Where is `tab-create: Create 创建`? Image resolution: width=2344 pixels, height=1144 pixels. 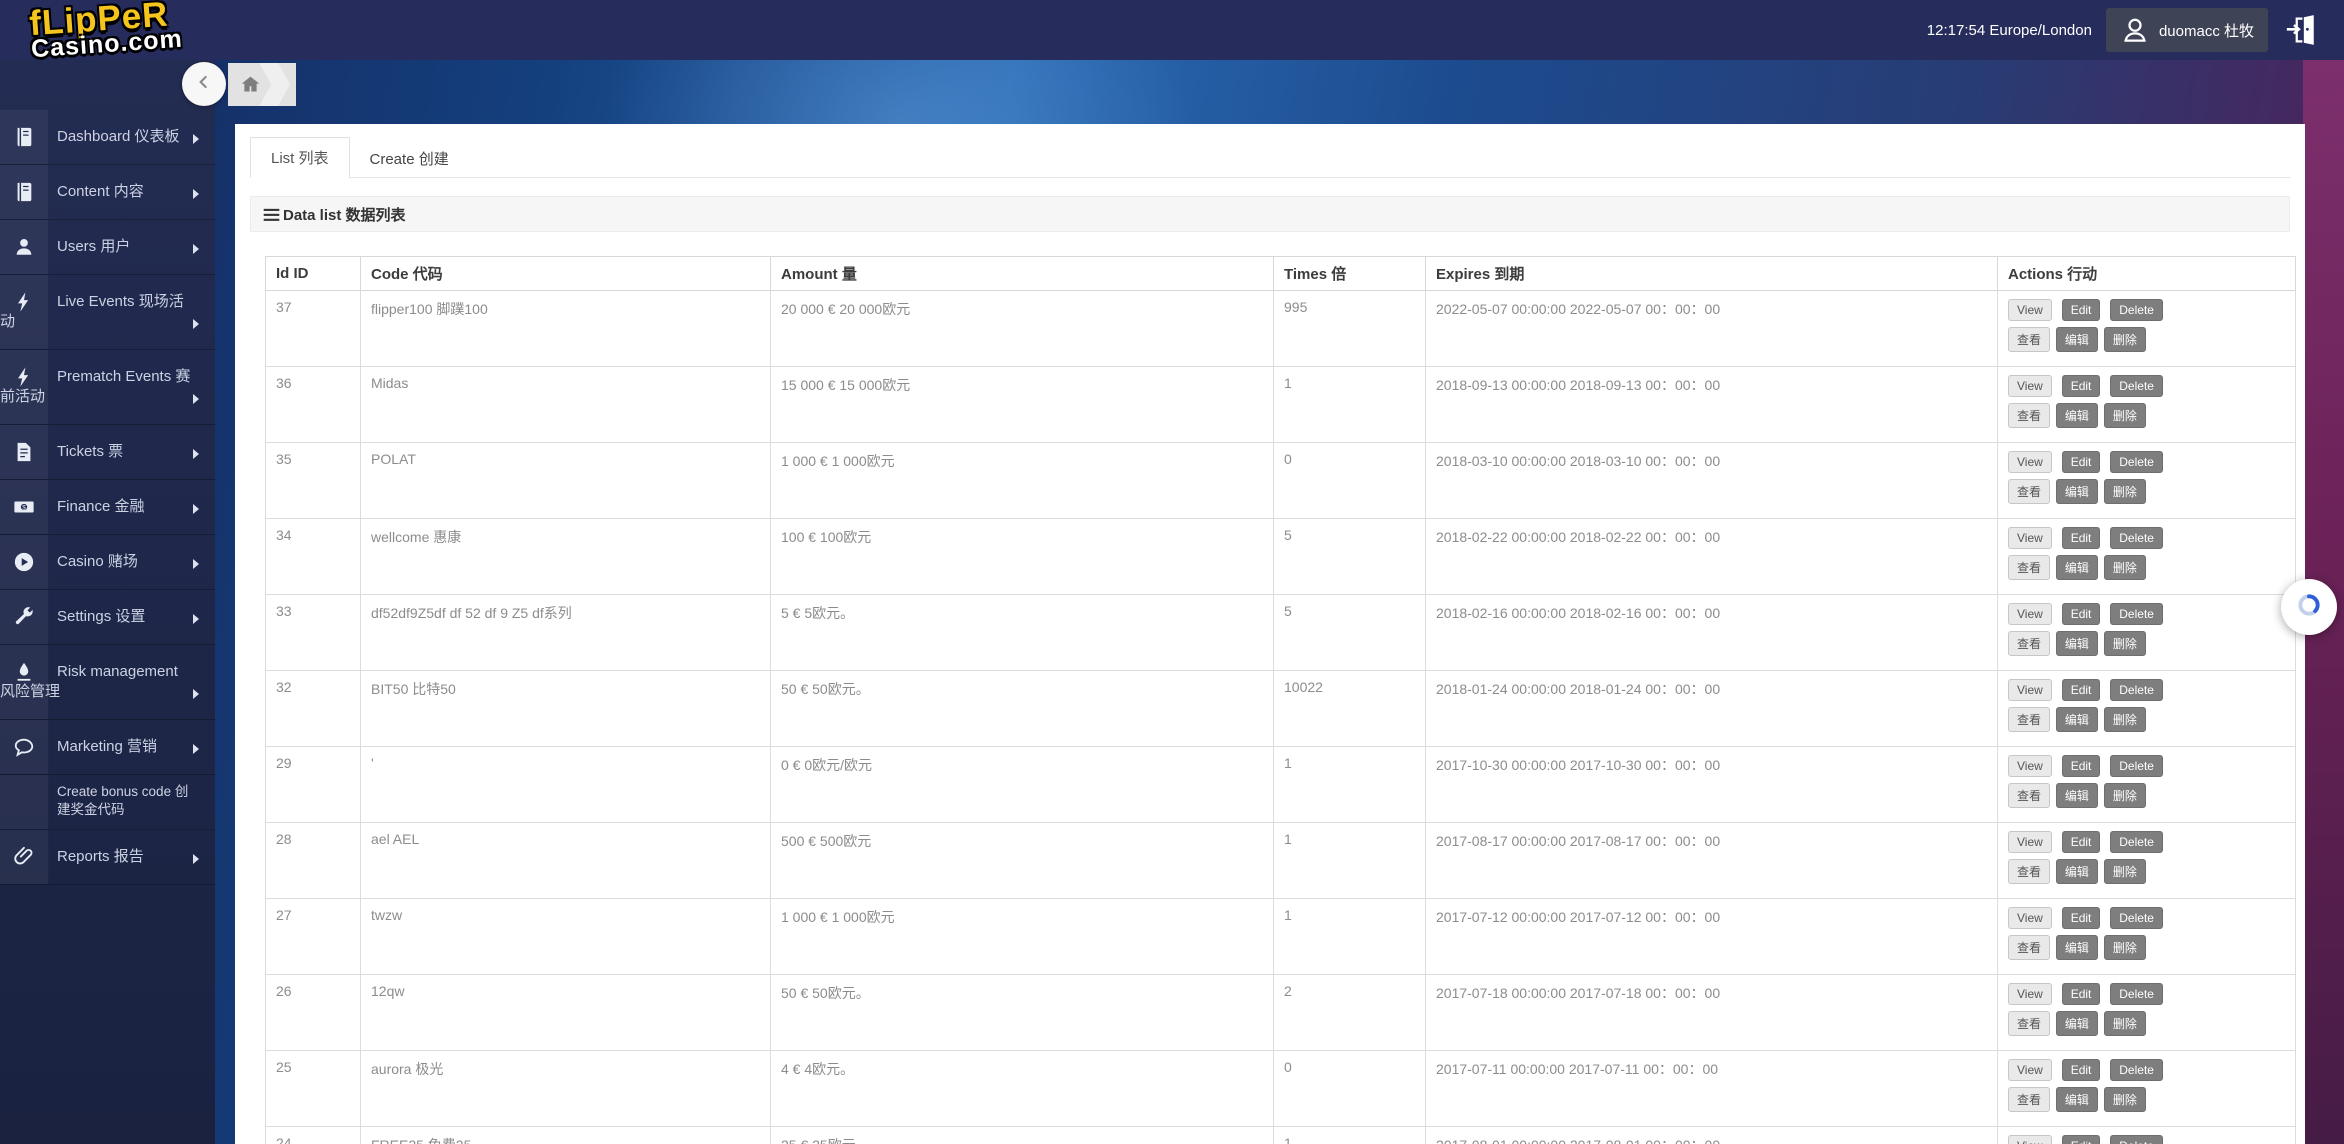 tab-create: Create 创建 is located at coordinates (409, 158).